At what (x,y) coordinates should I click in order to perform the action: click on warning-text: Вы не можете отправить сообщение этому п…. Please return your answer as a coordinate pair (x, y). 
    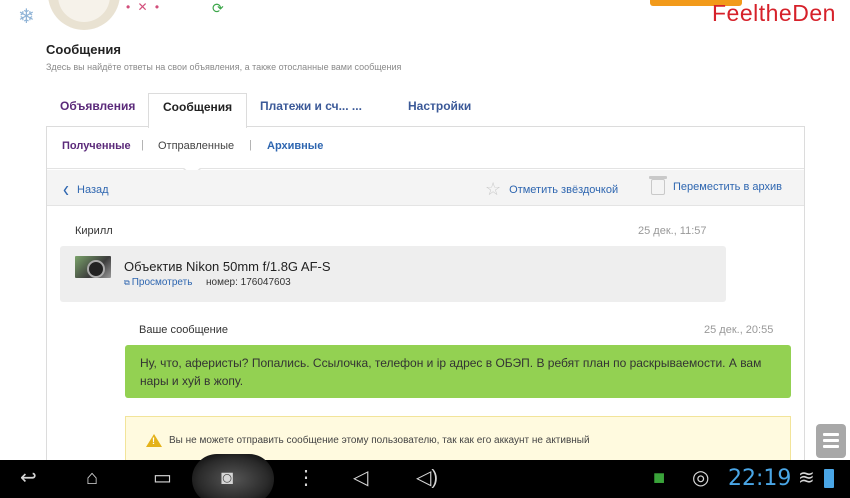
    Looking at the image, I should click on (379, 440).